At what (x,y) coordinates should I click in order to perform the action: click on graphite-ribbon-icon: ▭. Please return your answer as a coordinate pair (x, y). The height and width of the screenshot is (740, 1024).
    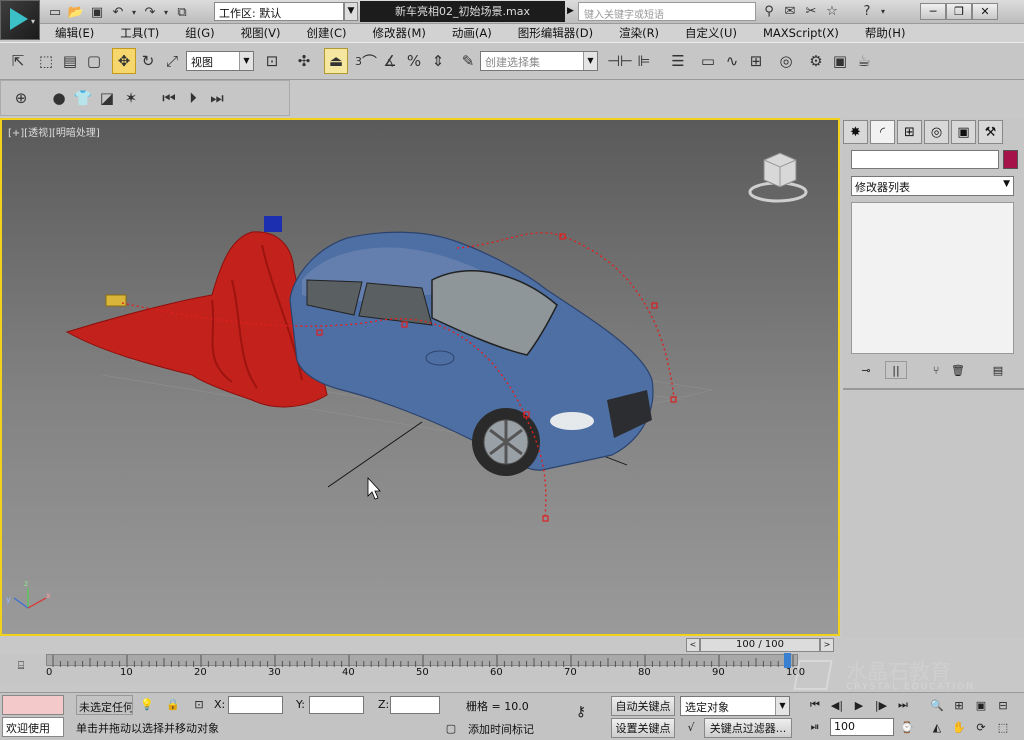
    Looking at the image, I should click on (708, 61).